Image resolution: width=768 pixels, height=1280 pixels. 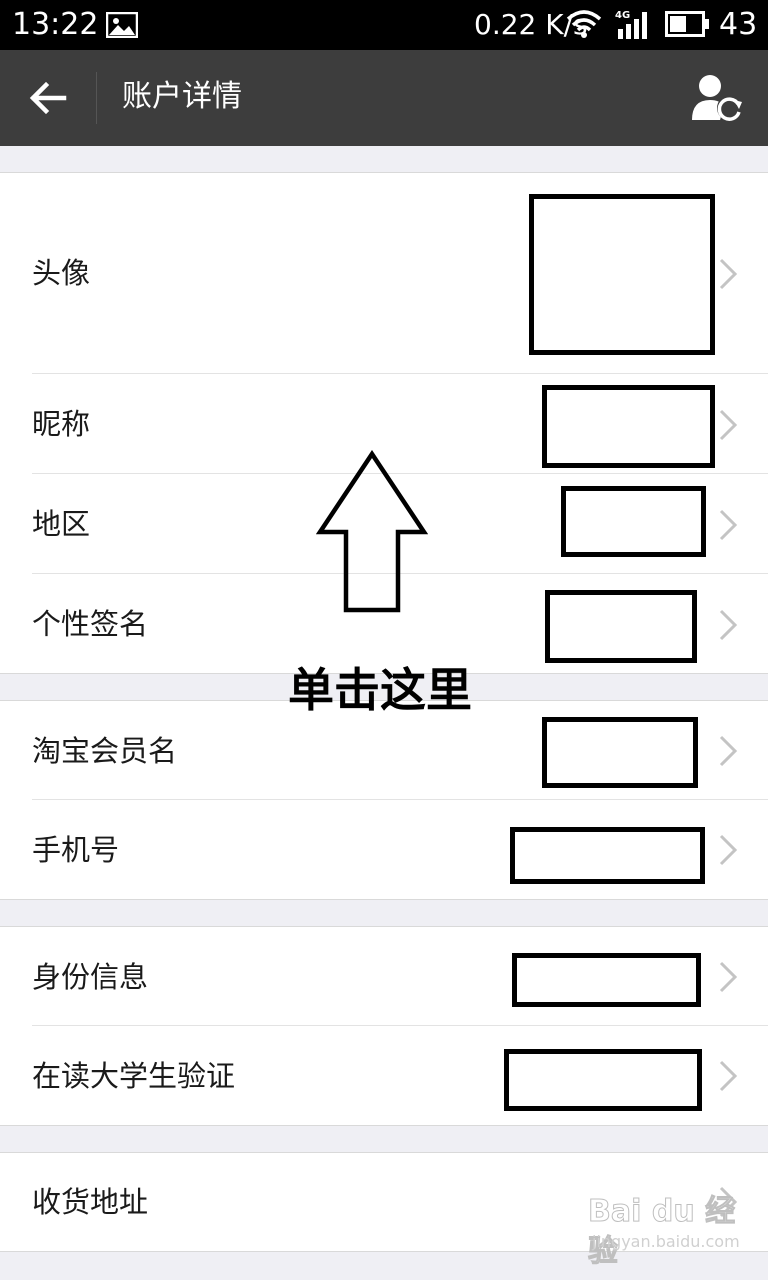 What do you see at coordinates (666, 1241) in the screenshot?
I see `watermark-url: jingyan.baidu.com` at bounding box center [666, 1241].